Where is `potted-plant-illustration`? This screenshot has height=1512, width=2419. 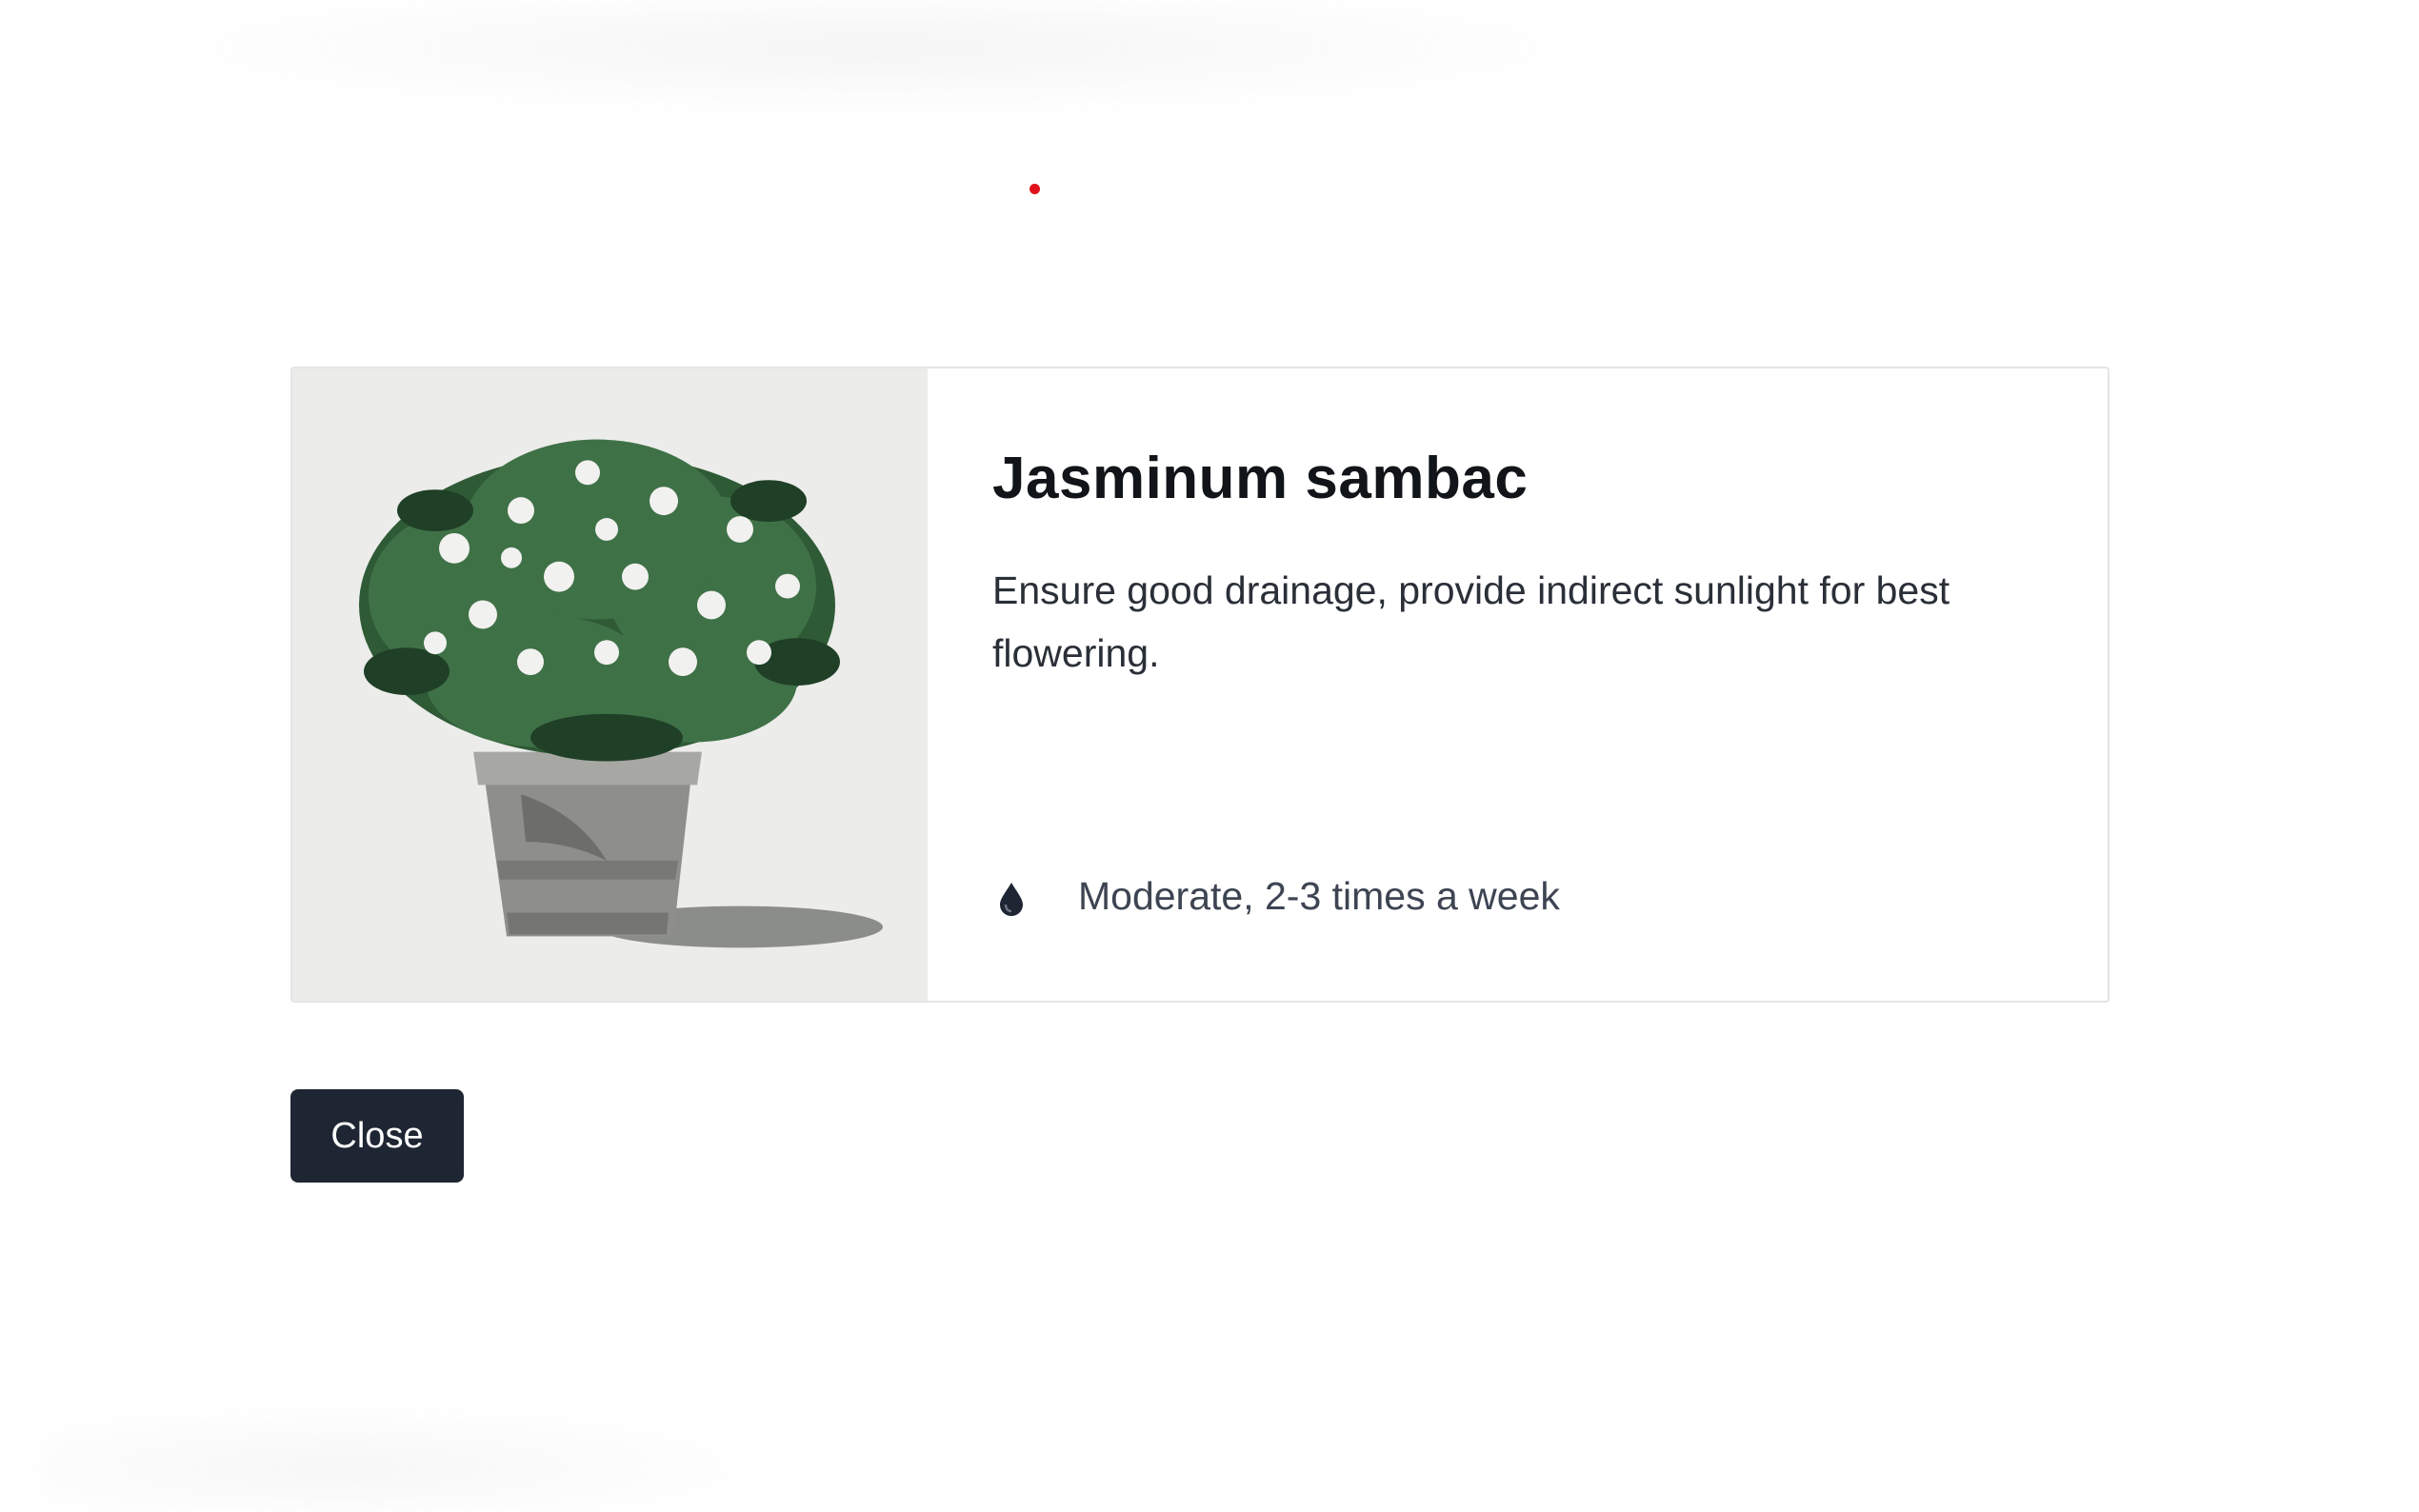
potted-plant-illustration is located at coordinates (621, 693).